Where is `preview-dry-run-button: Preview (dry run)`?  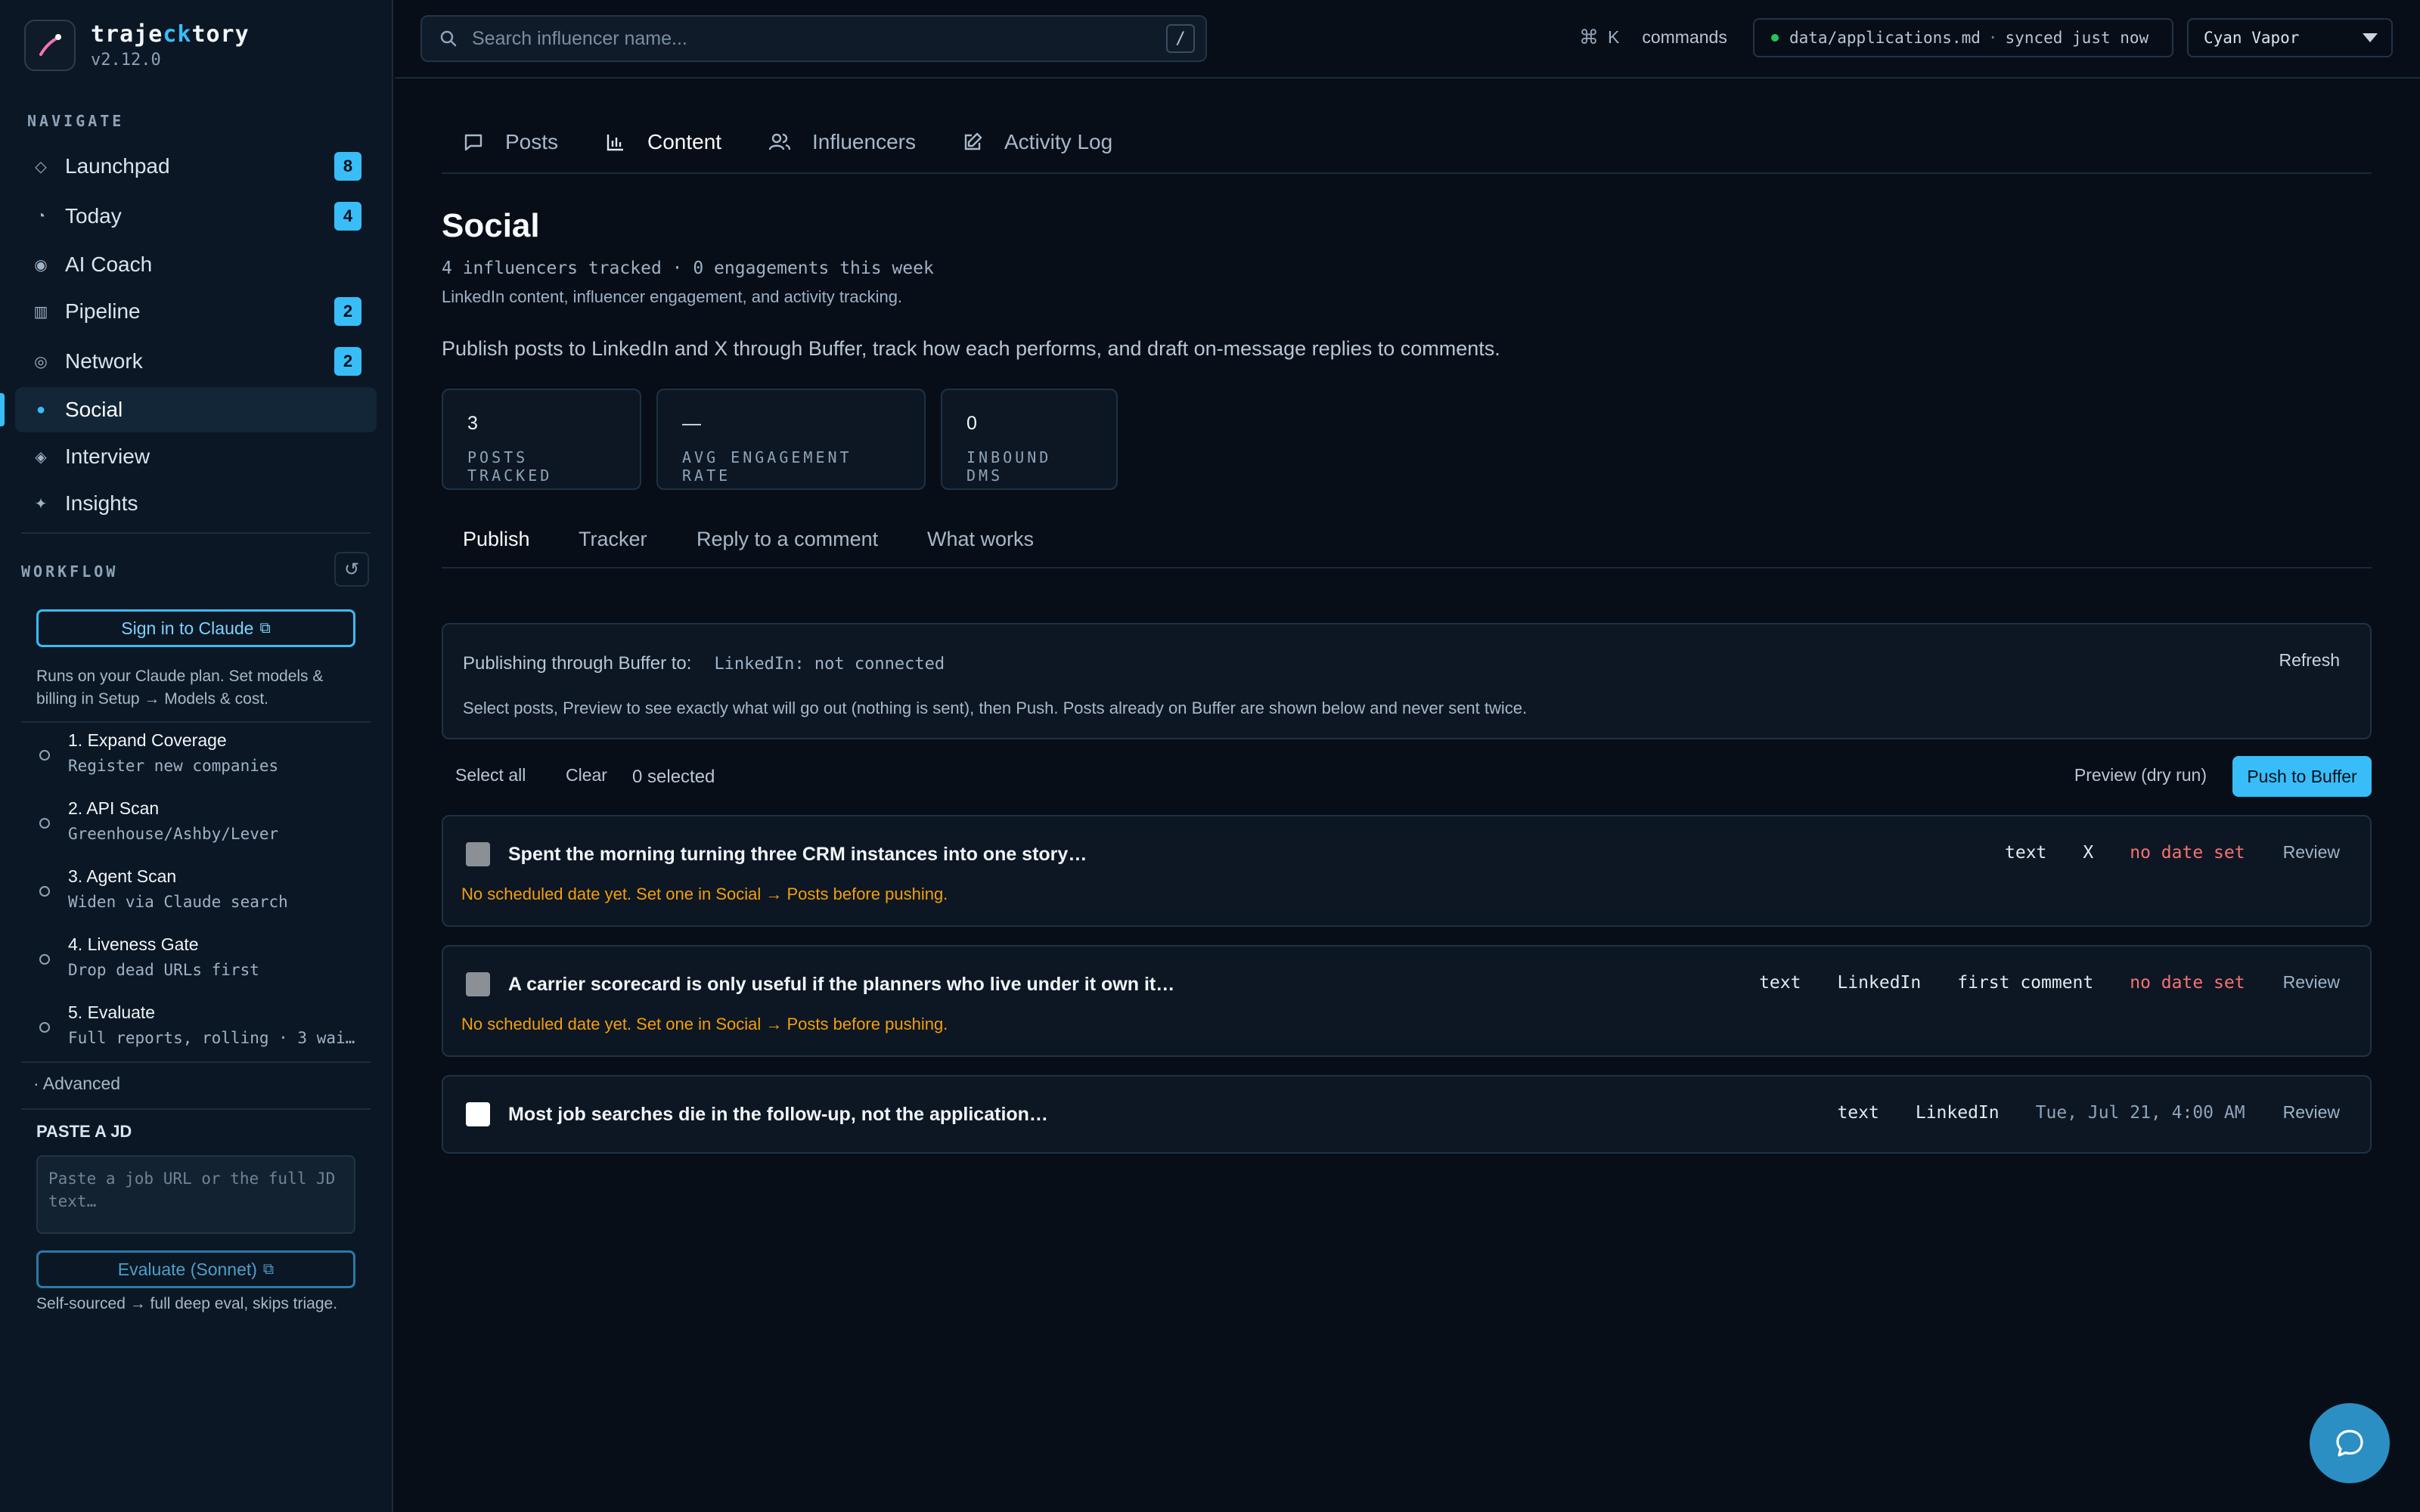
preview-dry-run-button: Preview (dry run) is located at coordinates (2140, 775).